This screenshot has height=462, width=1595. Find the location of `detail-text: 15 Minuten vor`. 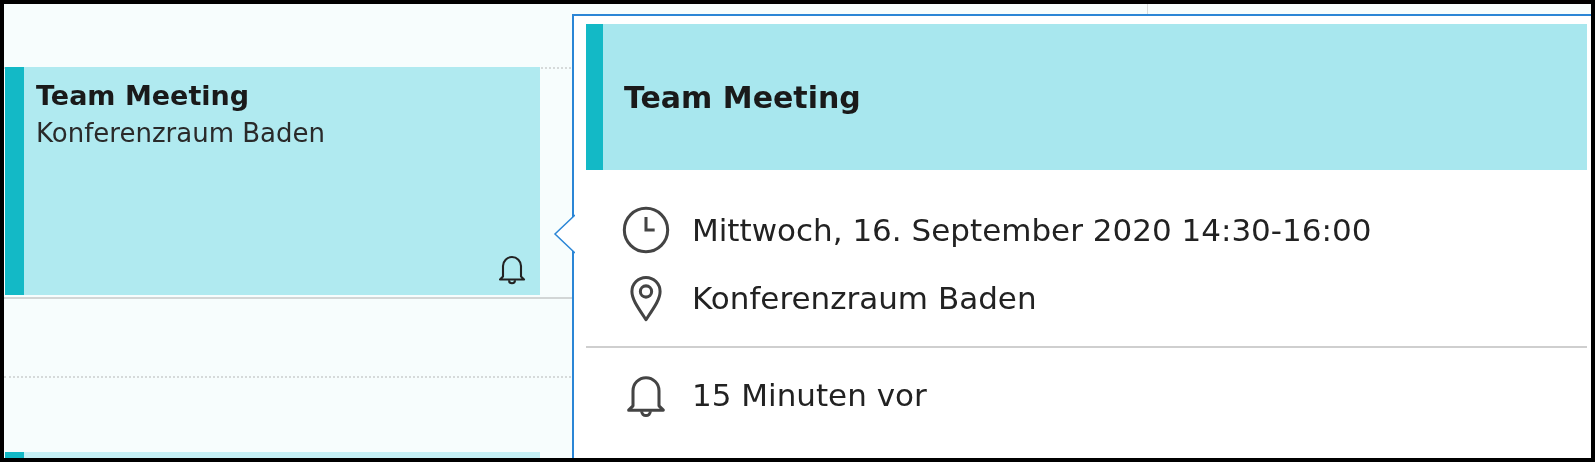

detail-text: 15 Minuten vor is located at coordinates (809, 395).